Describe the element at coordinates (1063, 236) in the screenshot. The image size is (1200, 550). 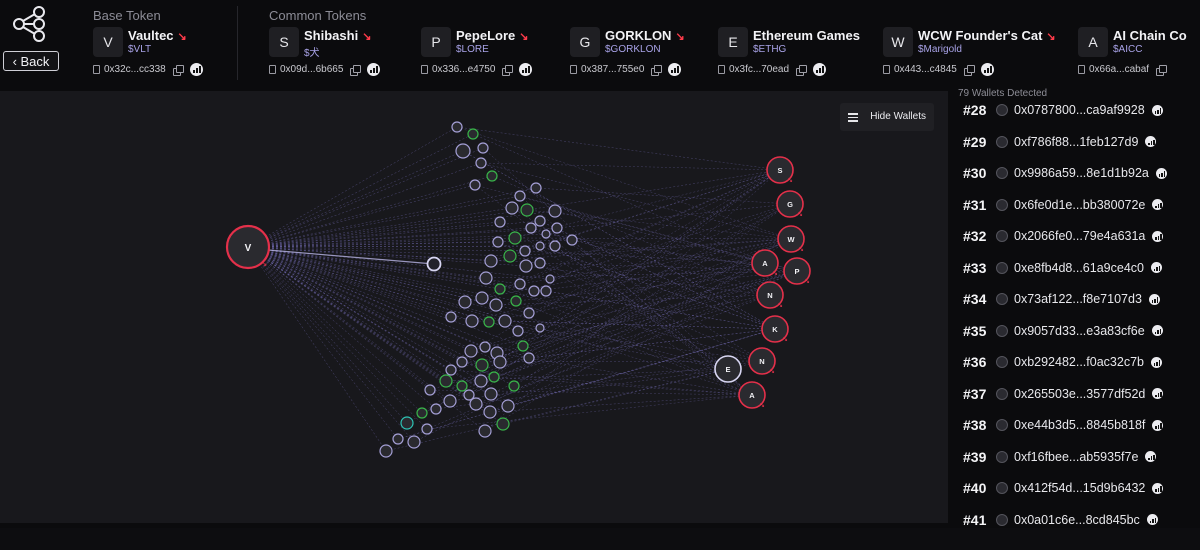
I see `wallet-row: #32 0x2066fe0...79e4a631a` at that location.